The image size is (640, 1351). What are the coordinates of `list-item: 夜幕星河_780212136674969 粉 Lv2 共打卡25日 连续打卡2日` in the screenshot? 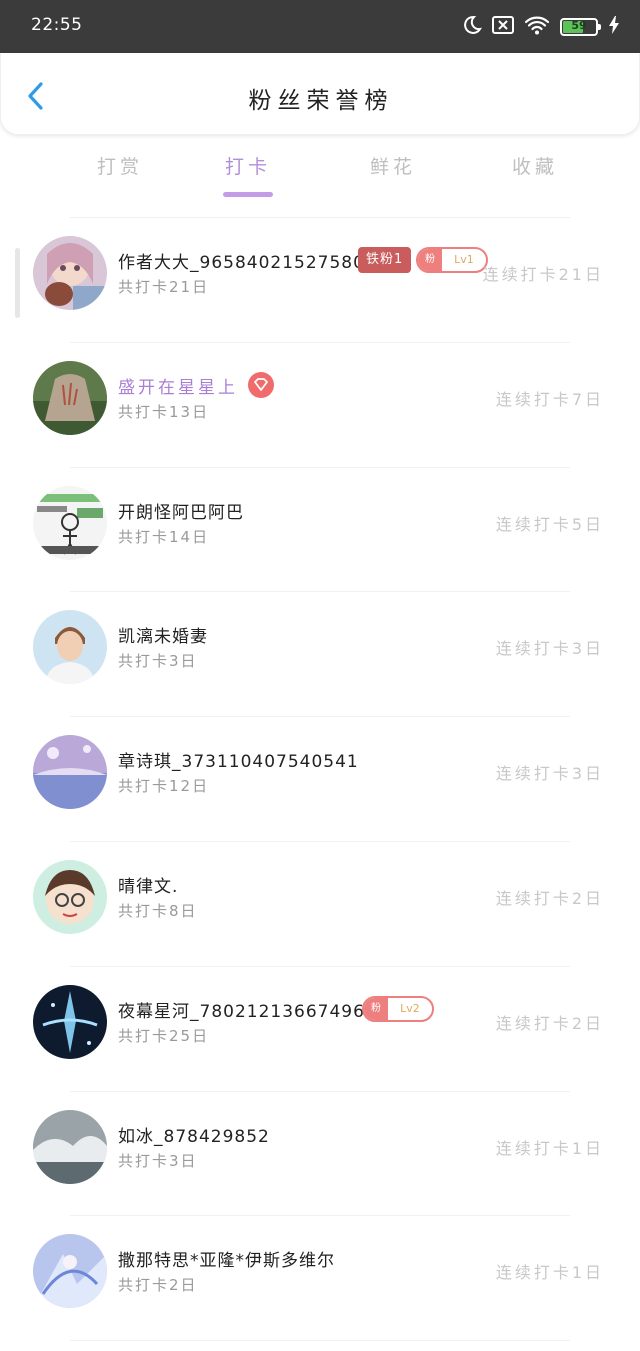 It's located at (320, 1029).